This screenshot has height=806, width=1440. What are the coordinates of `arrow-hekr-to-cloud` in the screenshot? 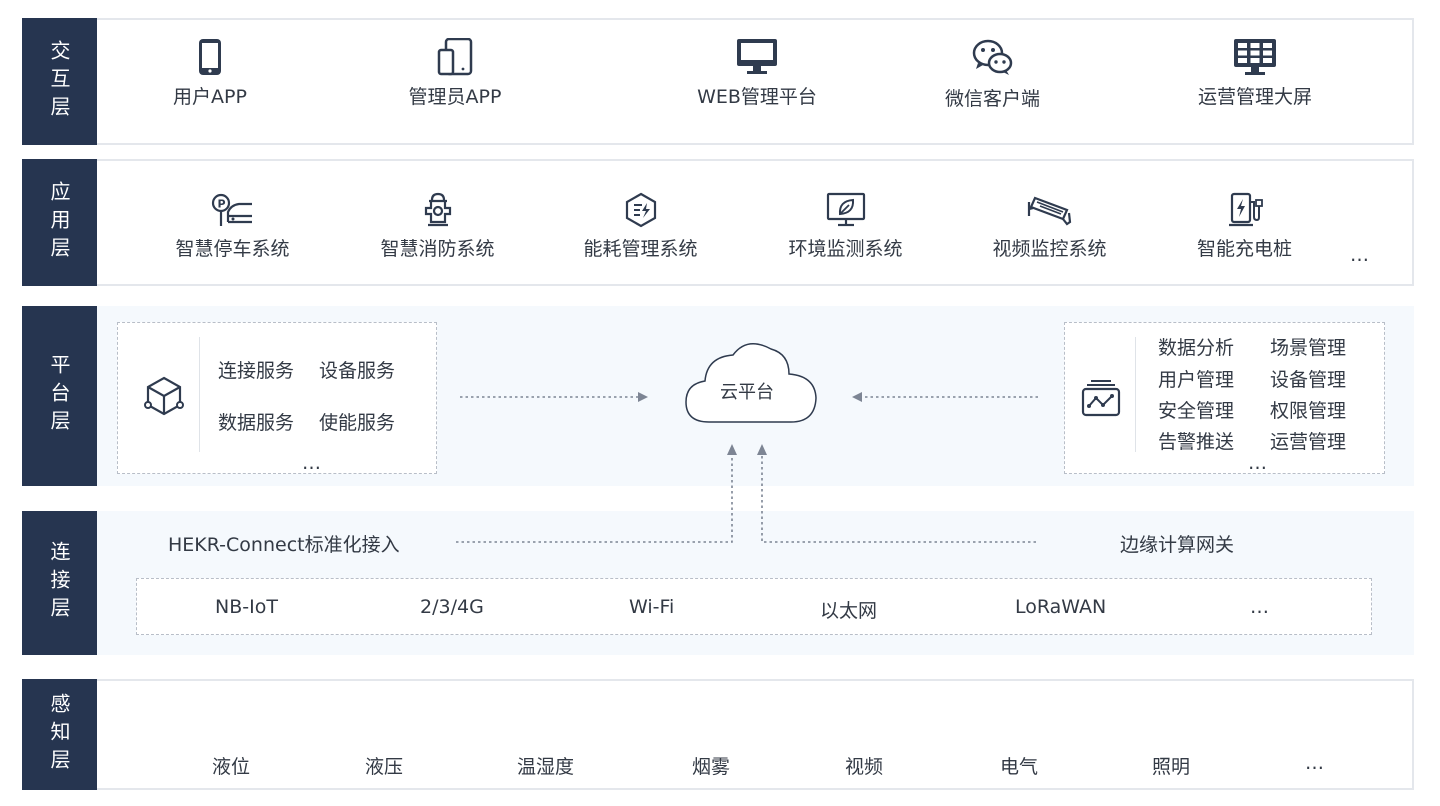 It's located at (594, 498).